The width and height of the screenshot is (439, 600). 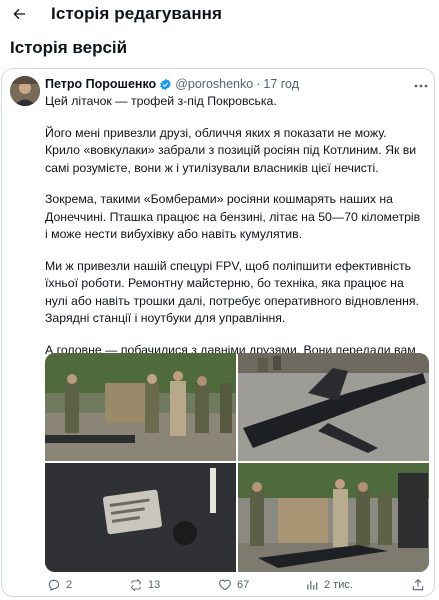 What do you see at coordinates (225, 585) in the screenshot?
I see `heart-icon` at bounding box center [225, 585].